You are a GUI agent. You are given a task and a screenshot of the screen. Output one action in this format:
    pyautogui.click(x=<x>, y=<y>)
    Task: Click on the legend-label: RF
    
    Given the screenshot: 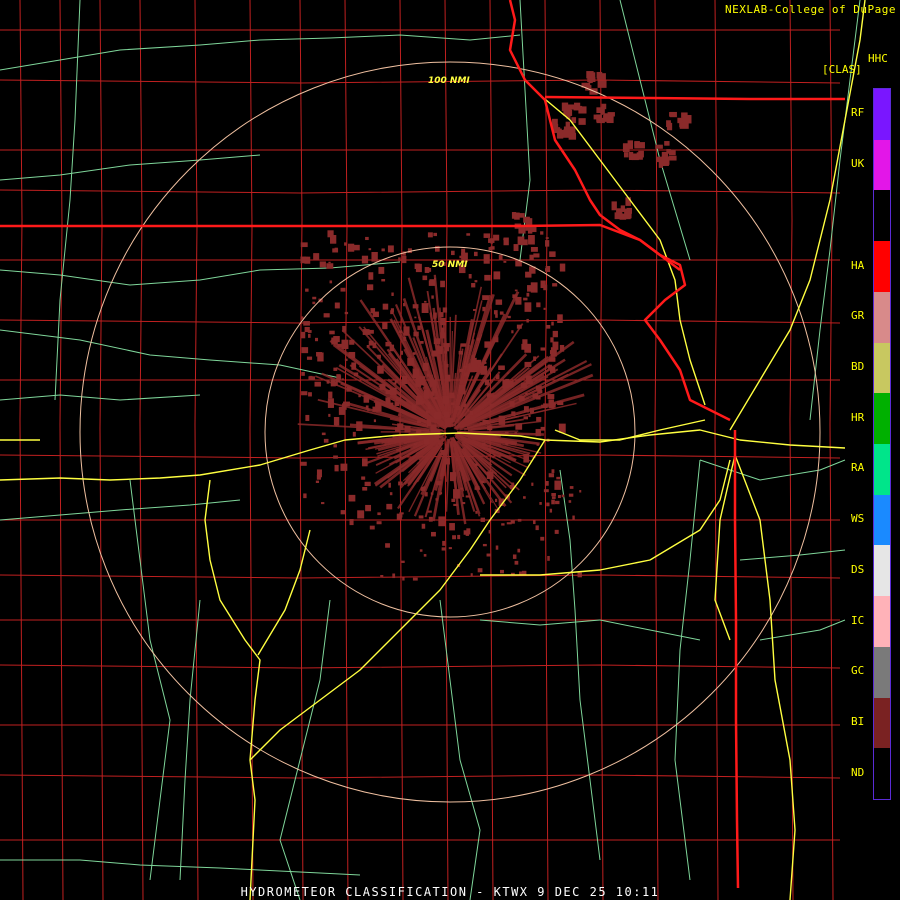 What is the action you would take?
    pyautogui.click(x=858, y=113)
    